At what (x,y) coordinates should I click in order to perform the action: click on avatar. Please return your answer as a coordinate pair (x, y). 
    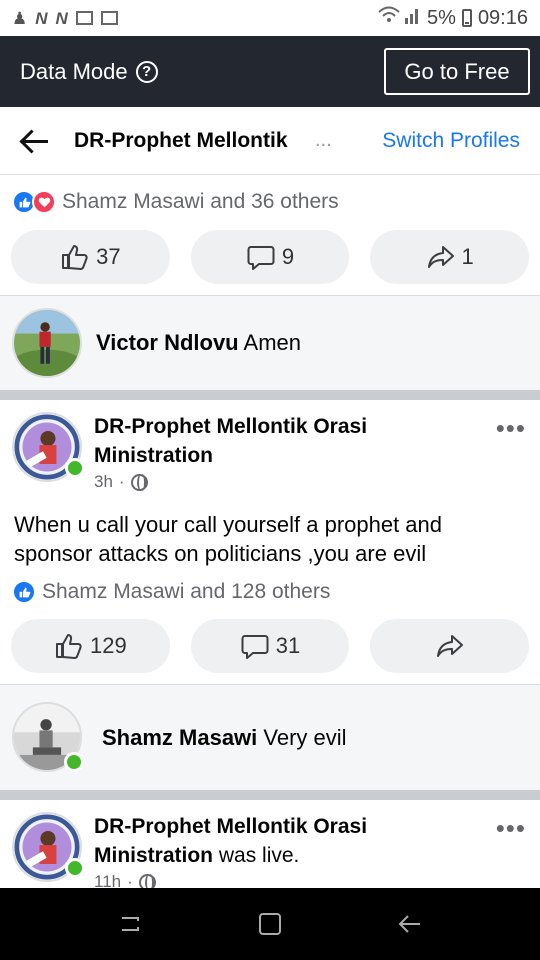
    Looking at the image, I should click on (47, 343).